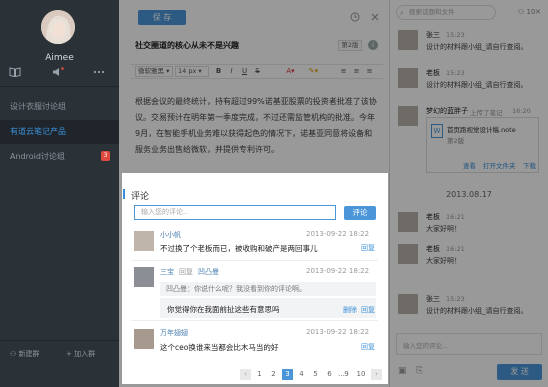  I want to click on unread-badge: 3, so click(105, 156).